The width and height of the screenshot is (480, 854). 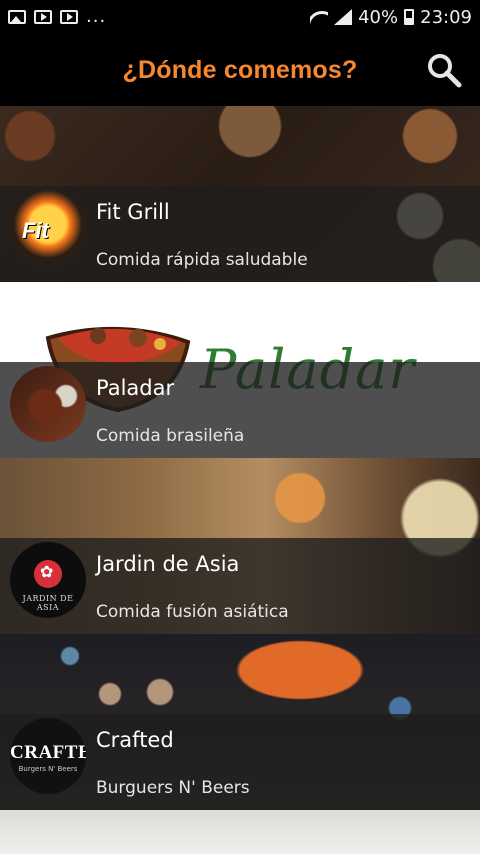 I want to click on restaurant-name: Crafted, so click(x=135, y=740).